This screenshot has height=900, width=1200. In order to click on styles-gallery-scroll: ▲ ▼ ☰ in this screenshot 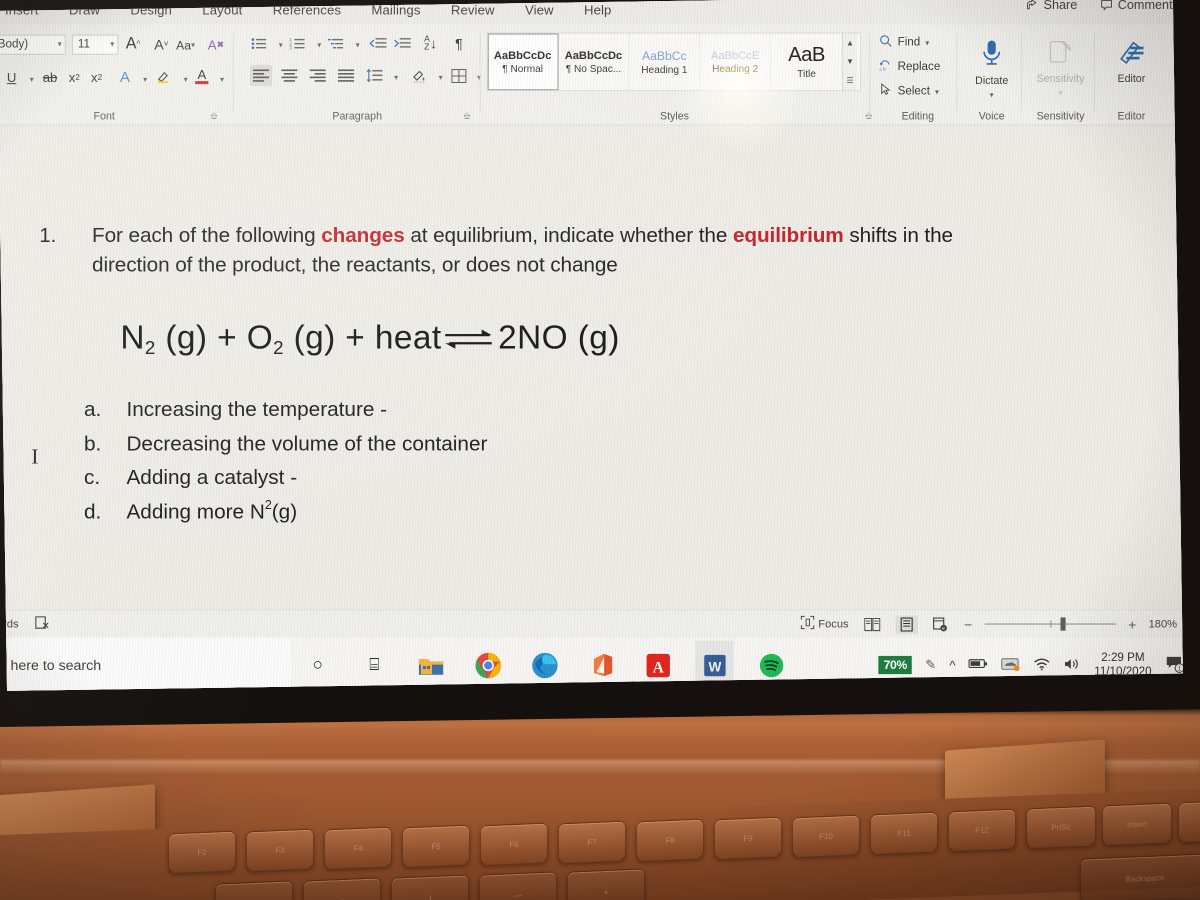, I will do `click(849, 62)`.